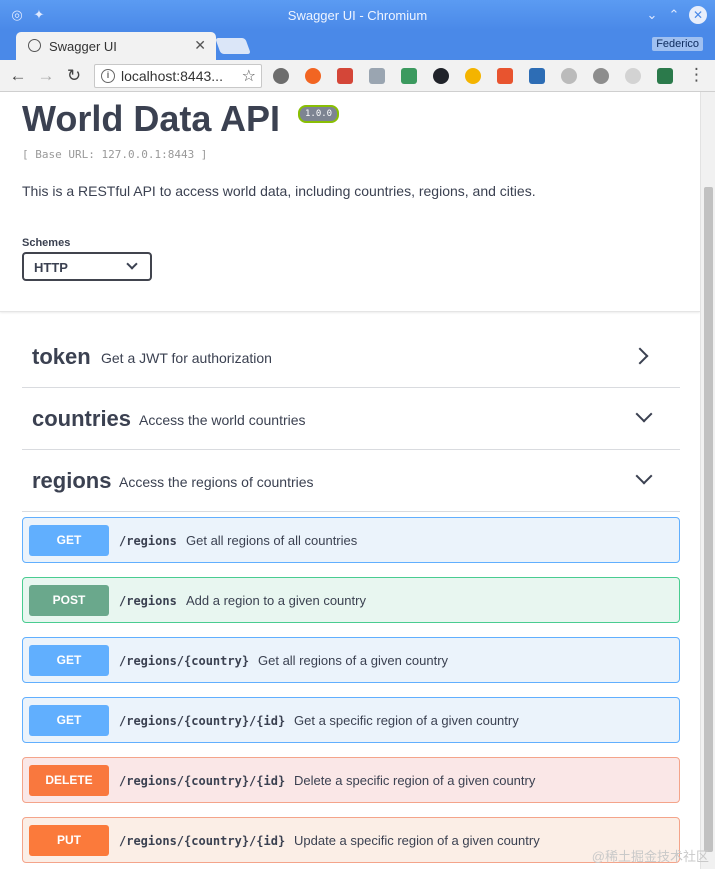 The width and height of the screenshot is (715, 869). I want to click on globe-icon, so click(34, 45).